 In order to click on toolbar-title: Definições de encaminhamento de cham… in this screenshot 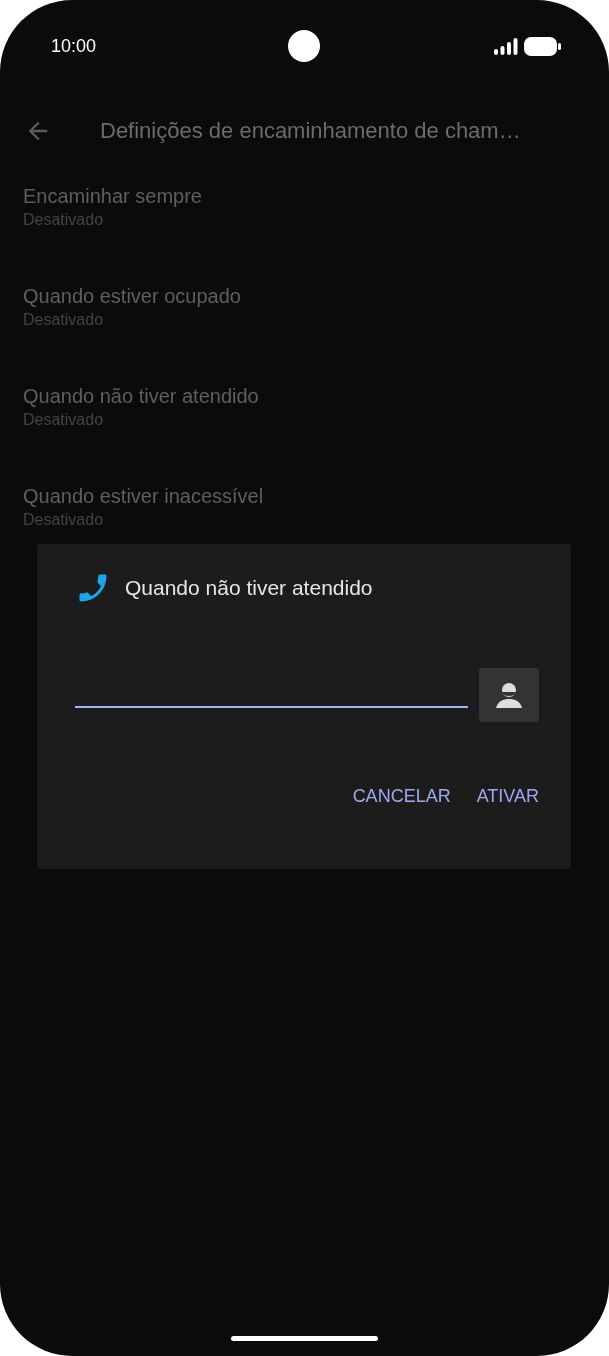, I will do `click(310, 131)`.